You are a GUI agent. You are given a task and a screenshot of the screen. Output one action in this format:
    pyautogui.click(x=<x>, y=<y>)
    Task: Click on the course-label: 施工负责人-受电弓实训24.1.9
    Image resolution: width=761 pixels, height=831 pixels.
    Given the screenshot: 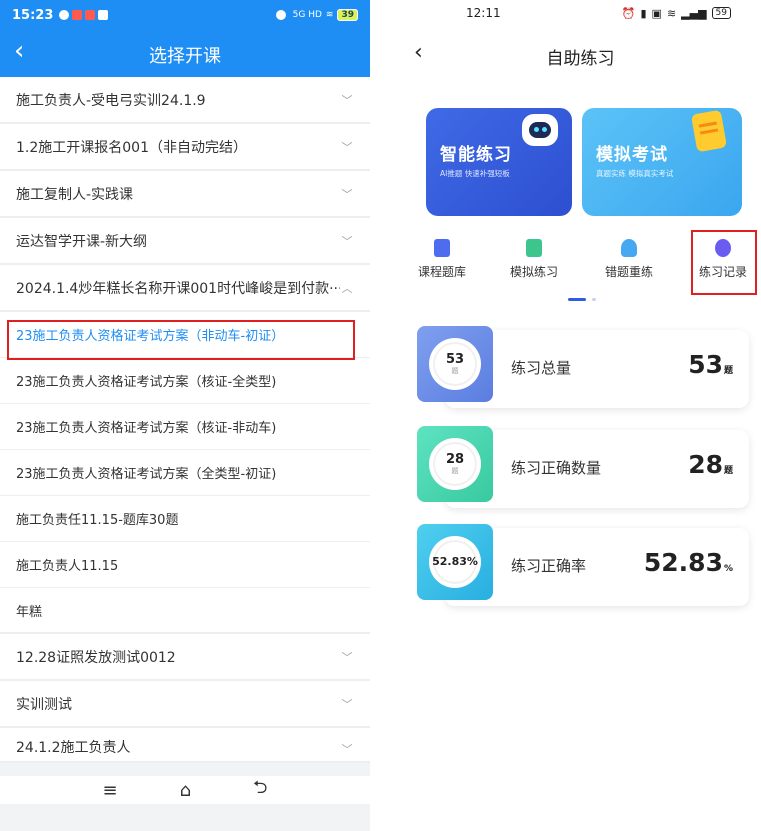 What is the action you would take?
    pyautogui.click(x=111, y=100)
    